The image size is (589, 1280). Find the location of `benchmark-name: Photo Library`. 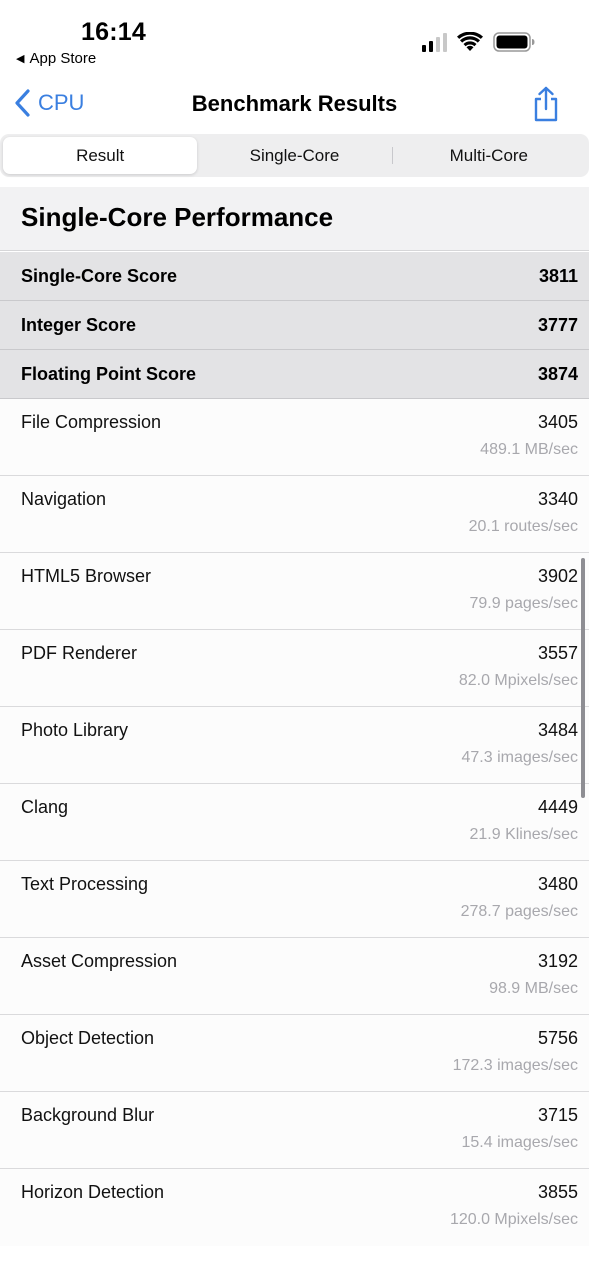

benchmark-name: Photo Library is located at coordinates (75, 730).